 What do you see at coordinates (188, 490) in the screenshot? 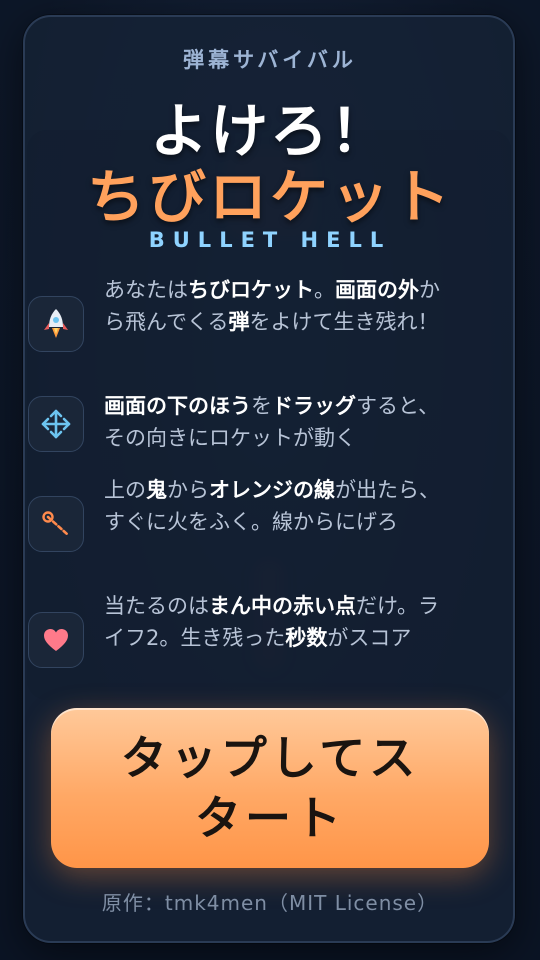
I see `rule-text-segment: から` at bounding box center [188, 490].